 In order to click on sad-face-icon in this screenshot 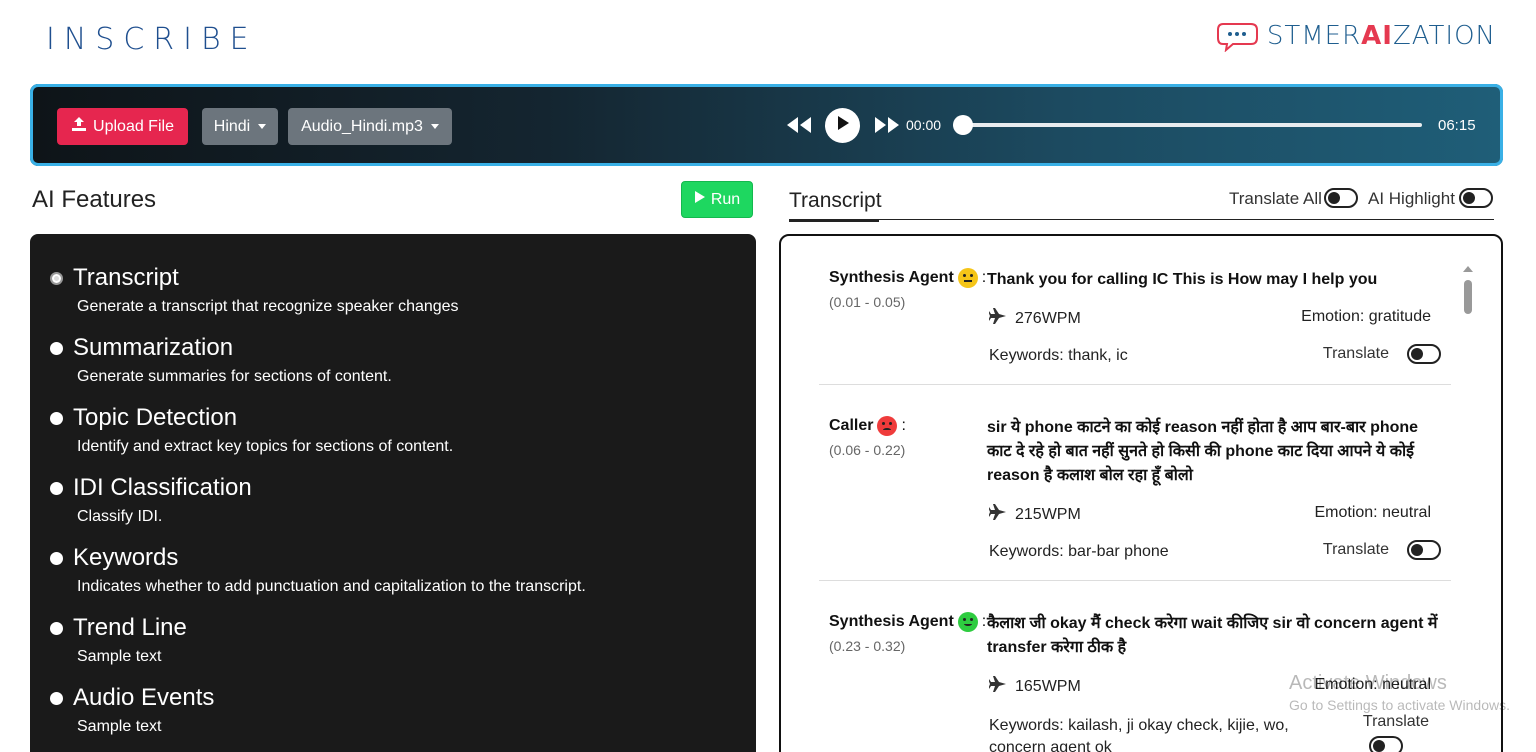, I will do `click(887, 426)`.